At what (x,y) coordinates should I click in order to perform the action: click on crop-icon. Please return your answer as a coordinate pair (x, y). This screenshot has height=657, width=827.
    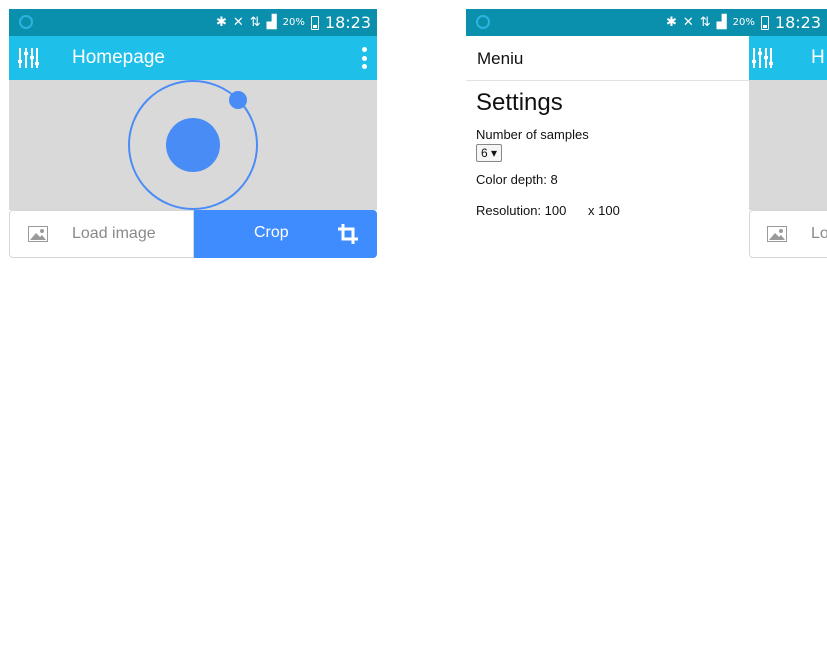
    Looking at the image, I should click on (348, 234).